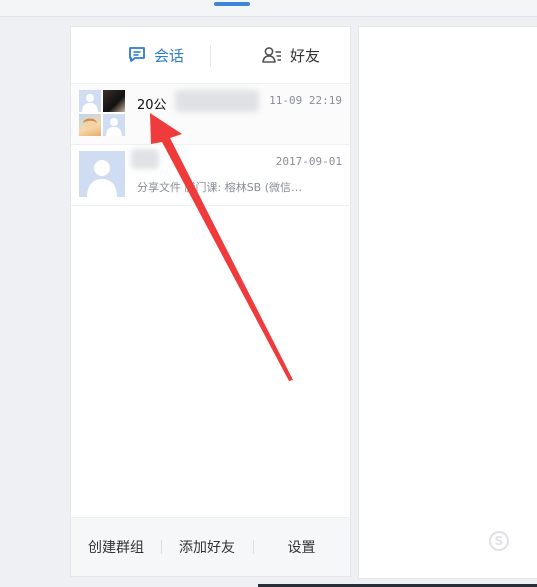 This screenshot has height=587, width=537. Describe the element at coordinates (304, 55) in the screenshot. I see `tab-friends-label: 好友` at that location.